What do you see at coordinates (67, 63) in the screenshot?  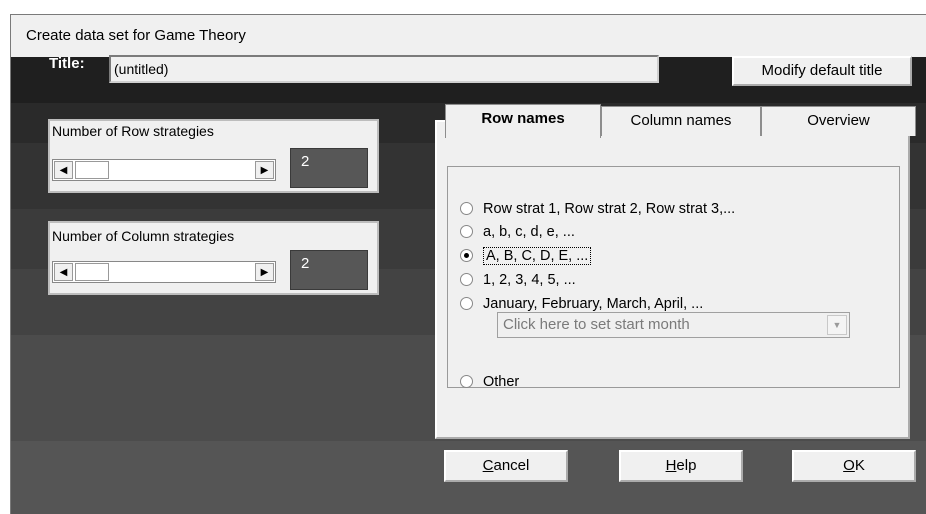 I see `title-label: Title:` at bounding box center [67, 63].